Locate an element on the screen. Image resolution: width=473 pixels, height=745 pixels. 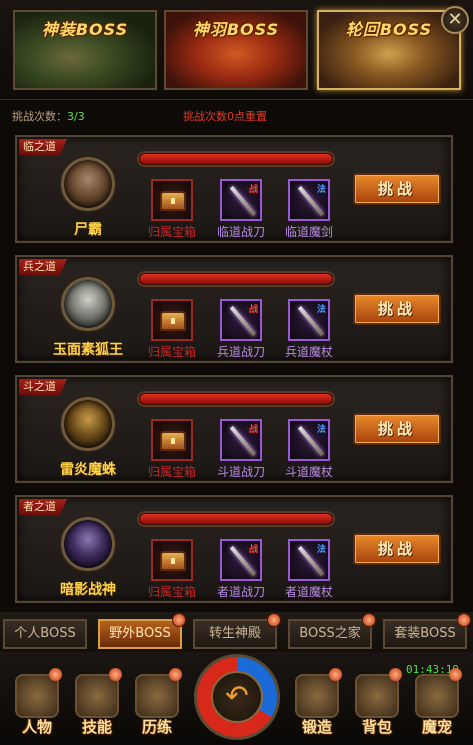
tab-label: 套装BOSS is located at coordinates (425, 633).